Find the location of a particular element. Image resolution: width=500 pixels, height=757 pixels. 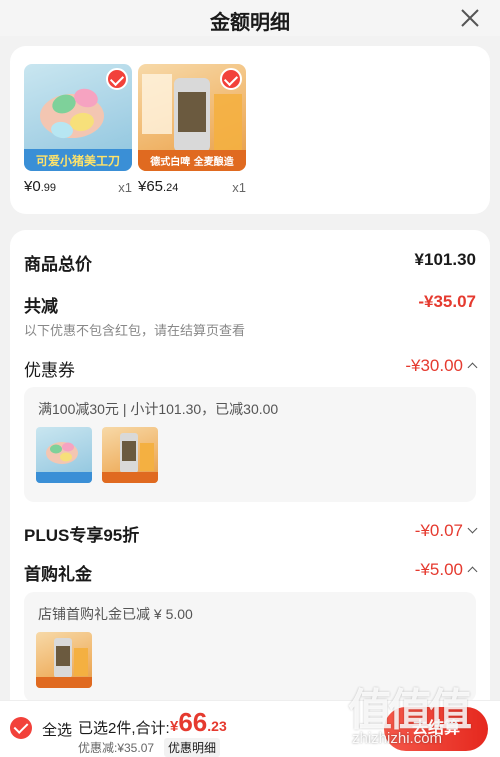

watermark-text: zhizhizhi.com is located at coordinates (397, 738).